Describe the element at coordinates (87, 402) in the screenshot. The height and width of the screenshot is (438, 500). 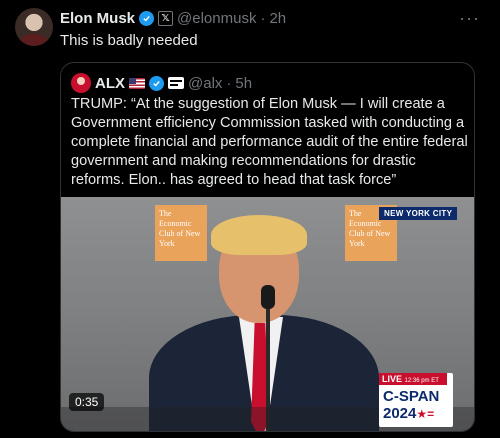
I see `video-duration: 0:35` at that location.